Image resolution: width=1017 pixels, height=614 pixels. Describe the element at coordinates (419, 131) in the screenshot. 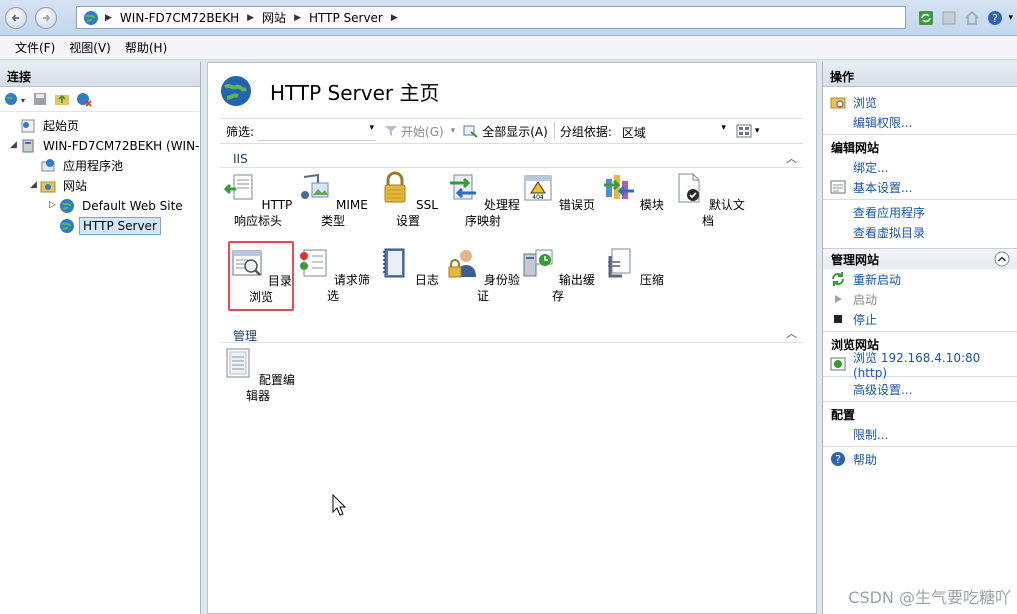

I see `go-button: 开始(G) ▾` at that location.